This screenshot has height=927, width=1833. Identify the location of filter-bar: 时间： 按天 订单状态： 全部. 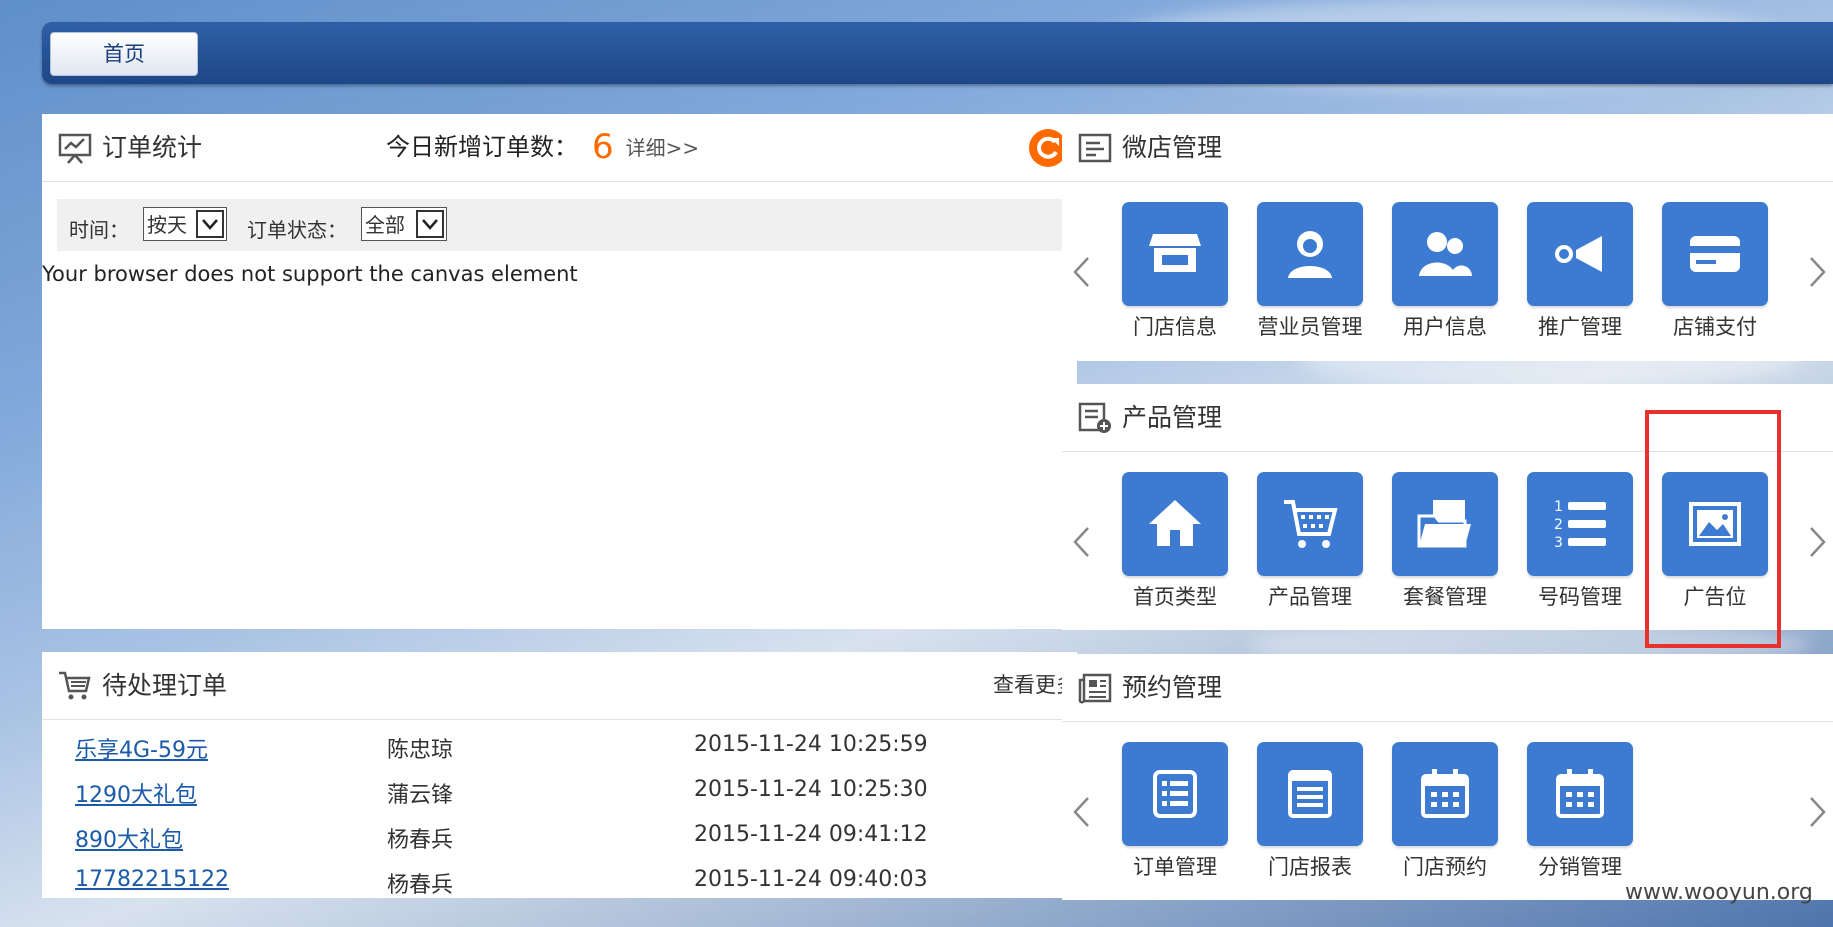
(562, 225).